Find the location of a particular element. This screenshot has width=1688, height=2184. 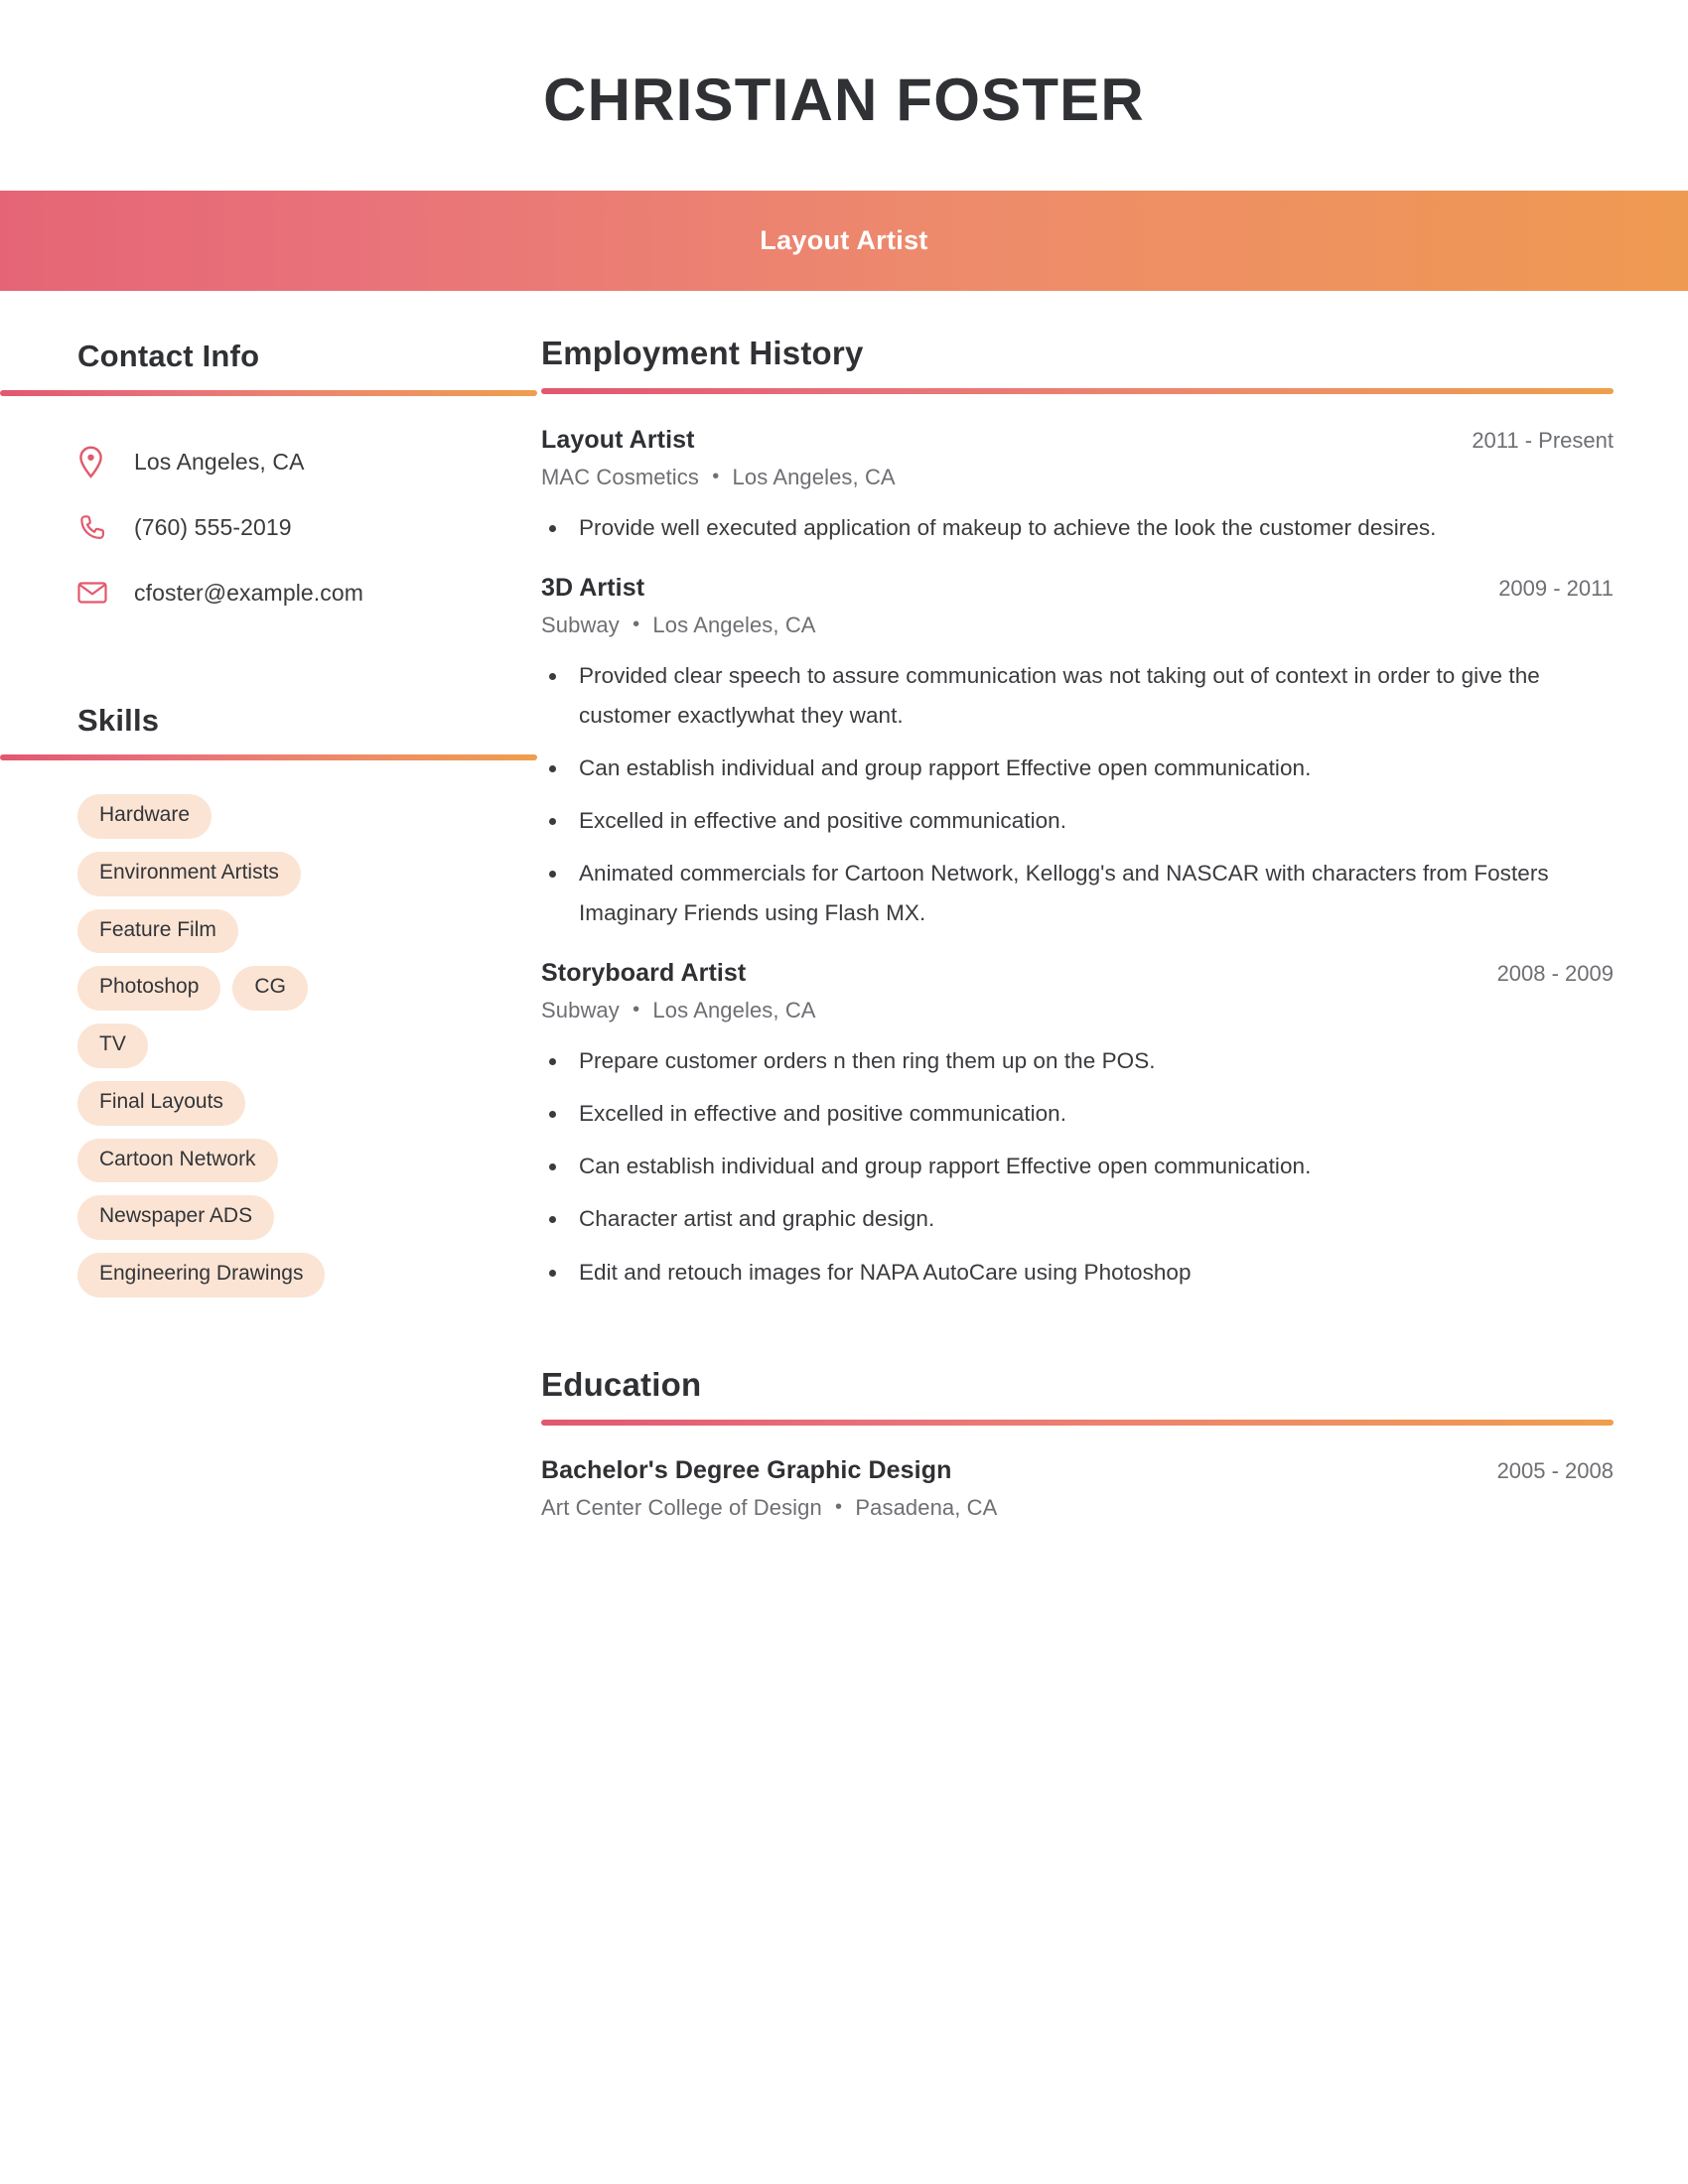

job-title: Layout Artist is located at coordinates (618, 440).